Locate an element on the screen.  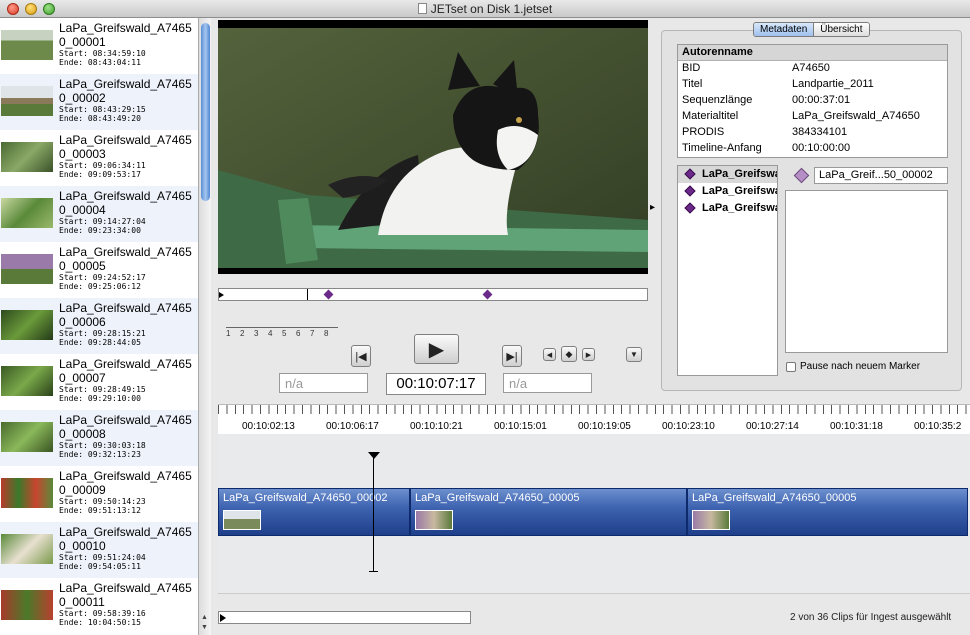
clip-list-scrollbar: ▲ ▼ is located at coordinates (204, 326).